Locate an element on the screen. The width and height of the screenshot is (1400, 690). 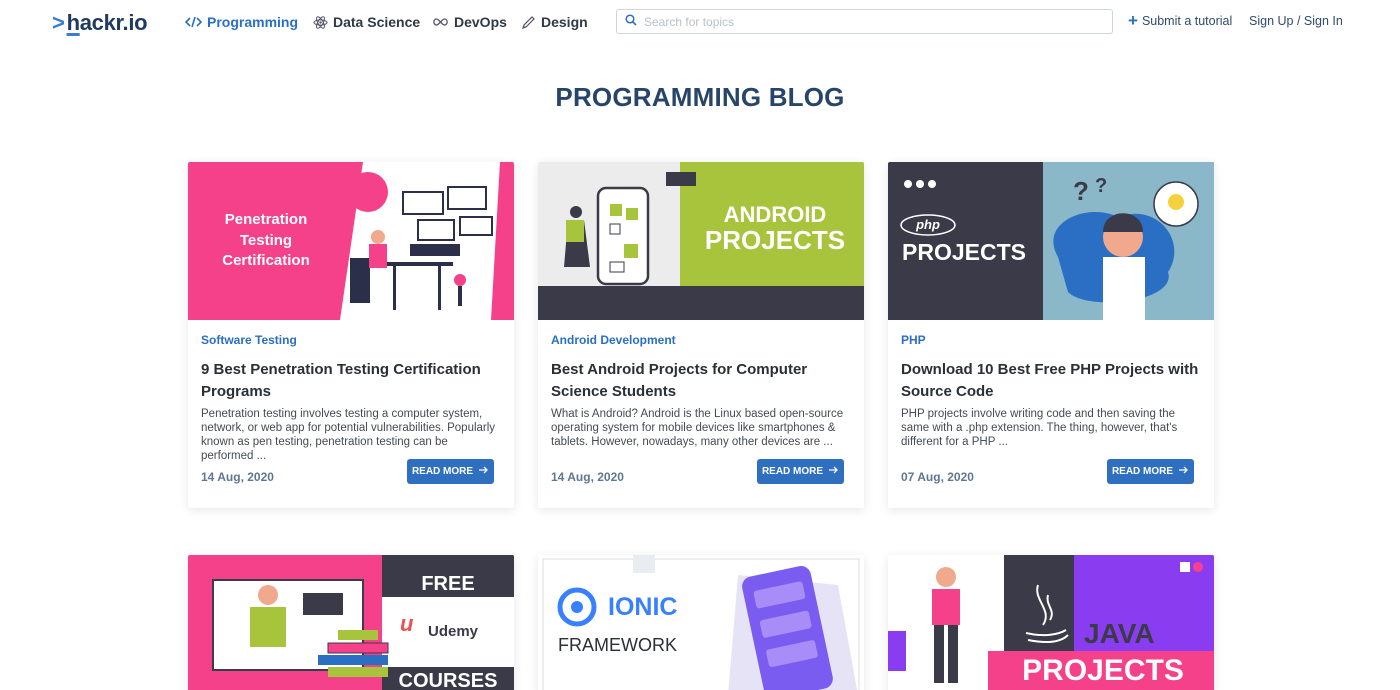
code-icon is located at coordinates (193, 22).